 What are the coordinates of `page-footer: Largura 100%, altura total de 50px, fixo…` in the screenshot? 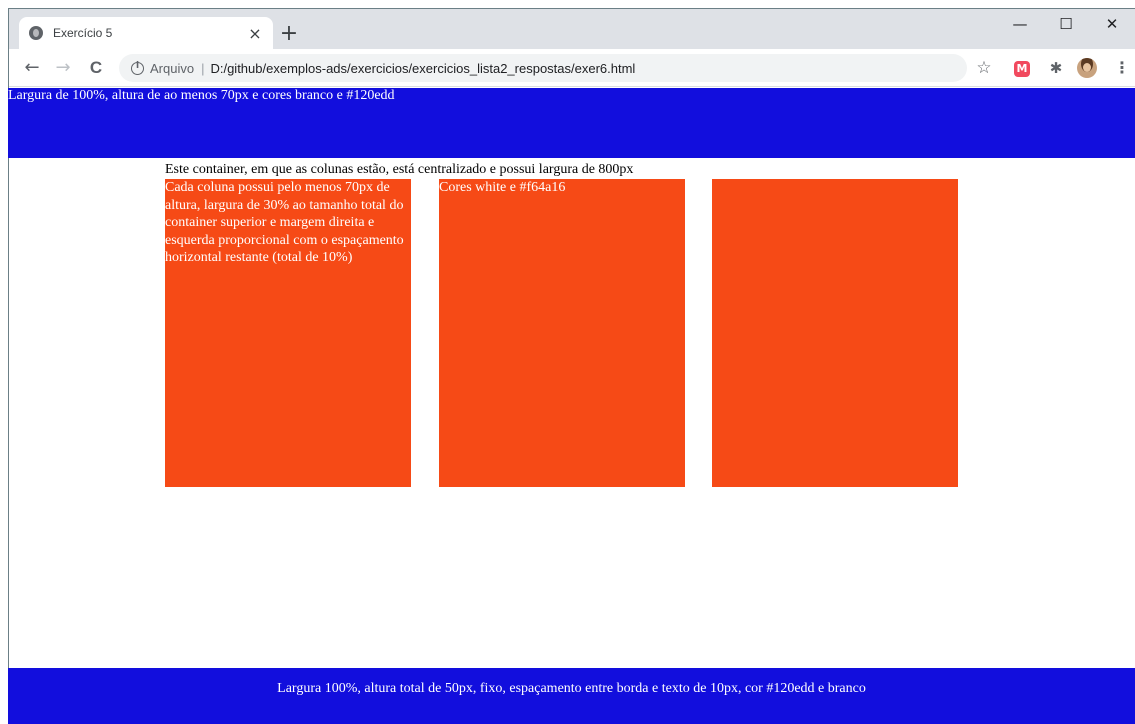 It's located at (571, 696).